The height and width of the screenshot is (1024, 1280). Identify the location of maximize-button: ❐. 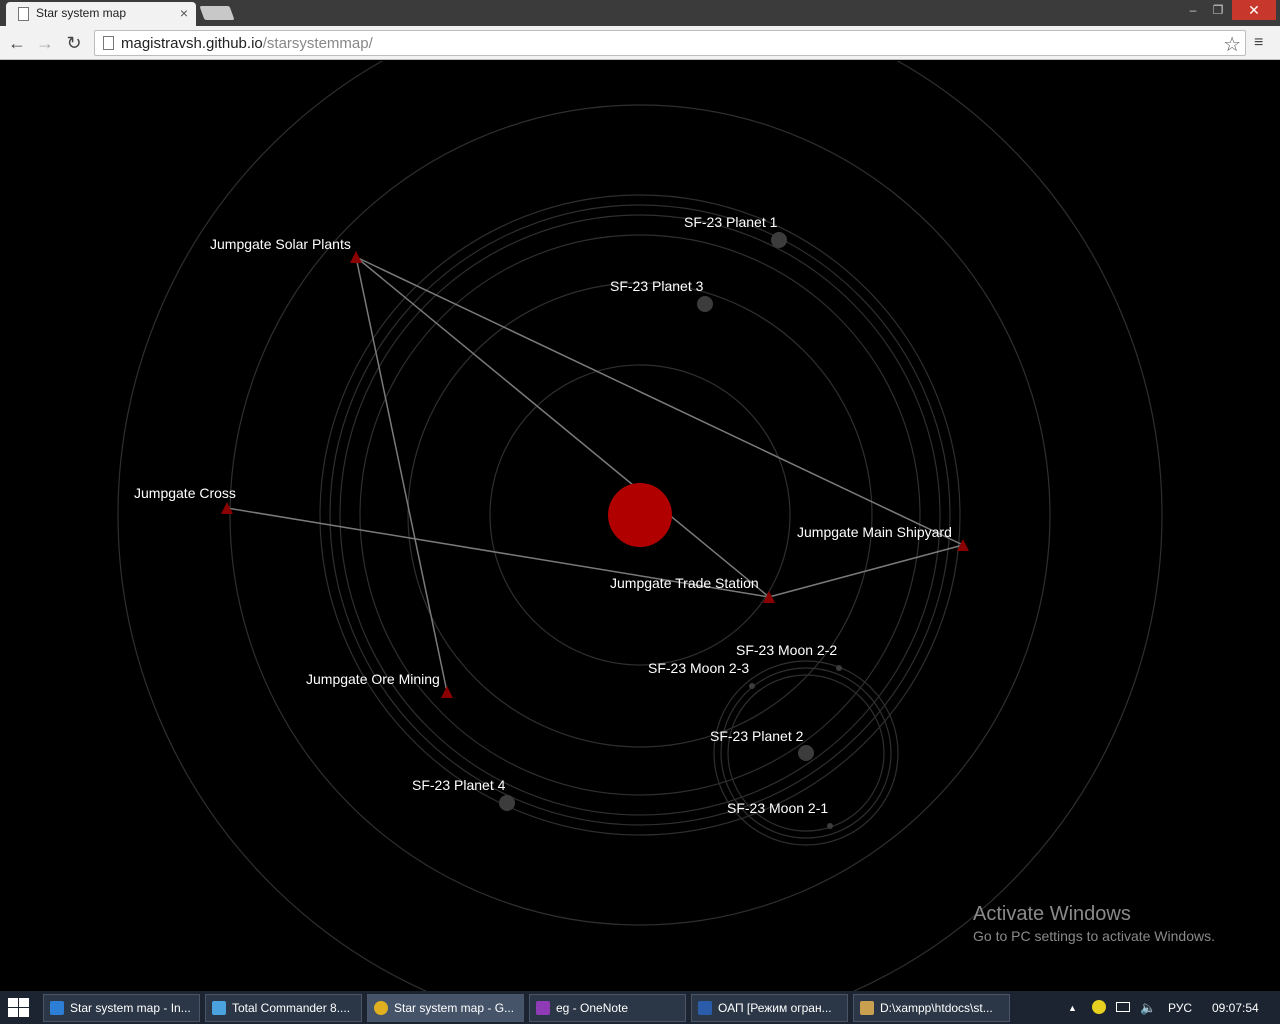
(1218, 10).